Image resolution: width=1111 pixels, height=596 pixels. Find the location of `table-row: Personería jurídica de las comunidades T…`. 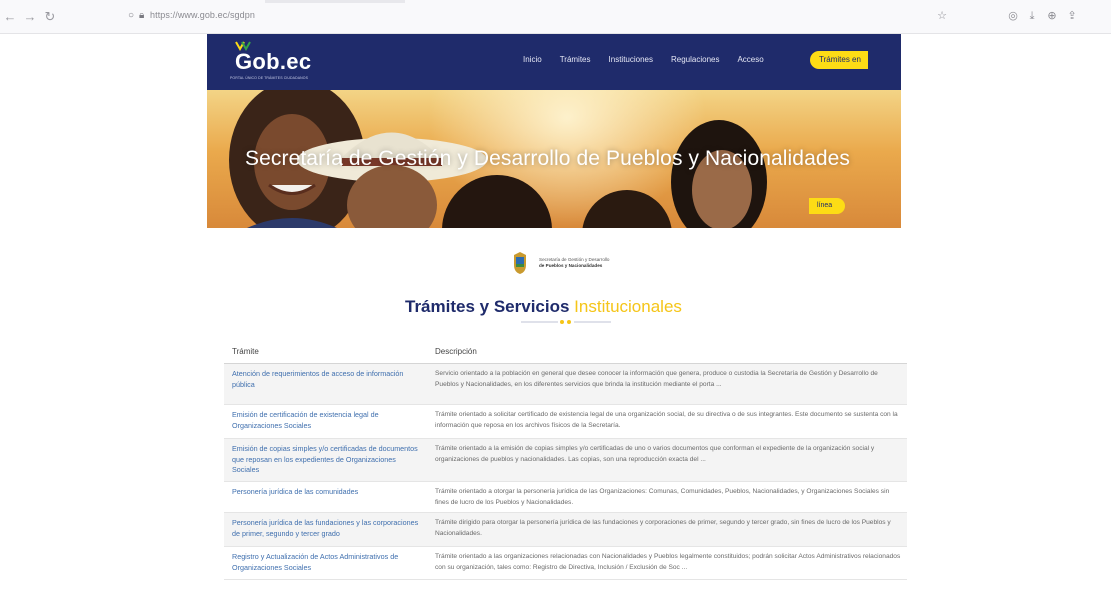

table-row: Personería jurídica de las comunidades T… is located at coordinates (565, 497).